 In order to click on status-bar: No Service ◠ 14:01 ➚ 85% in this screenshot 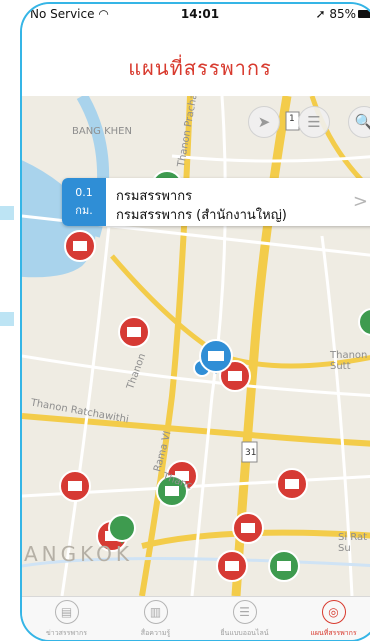, I will do `click(196, 15)`.